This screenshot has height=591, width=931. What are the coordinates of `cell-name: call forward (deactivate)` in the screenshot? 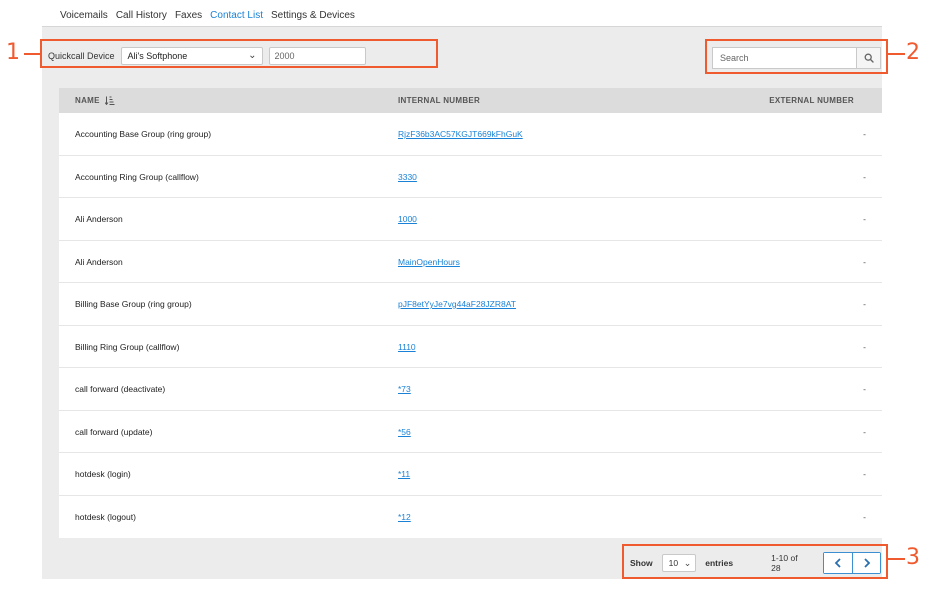 It's located at (120, 389).